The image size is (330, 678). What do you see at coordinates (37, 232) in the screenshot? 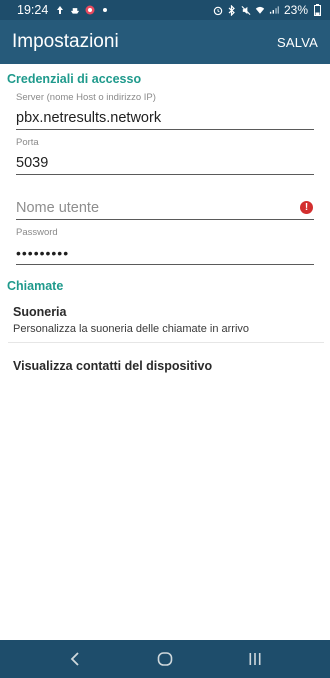
I see `password-label: Password` at bounding box center [37, 232].